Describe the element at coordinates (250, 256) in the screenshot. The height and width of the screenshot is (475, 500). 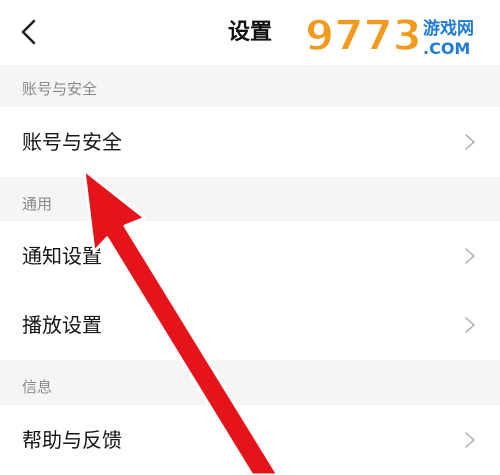
I see `row-notification-settings: 通知设置` at that location.